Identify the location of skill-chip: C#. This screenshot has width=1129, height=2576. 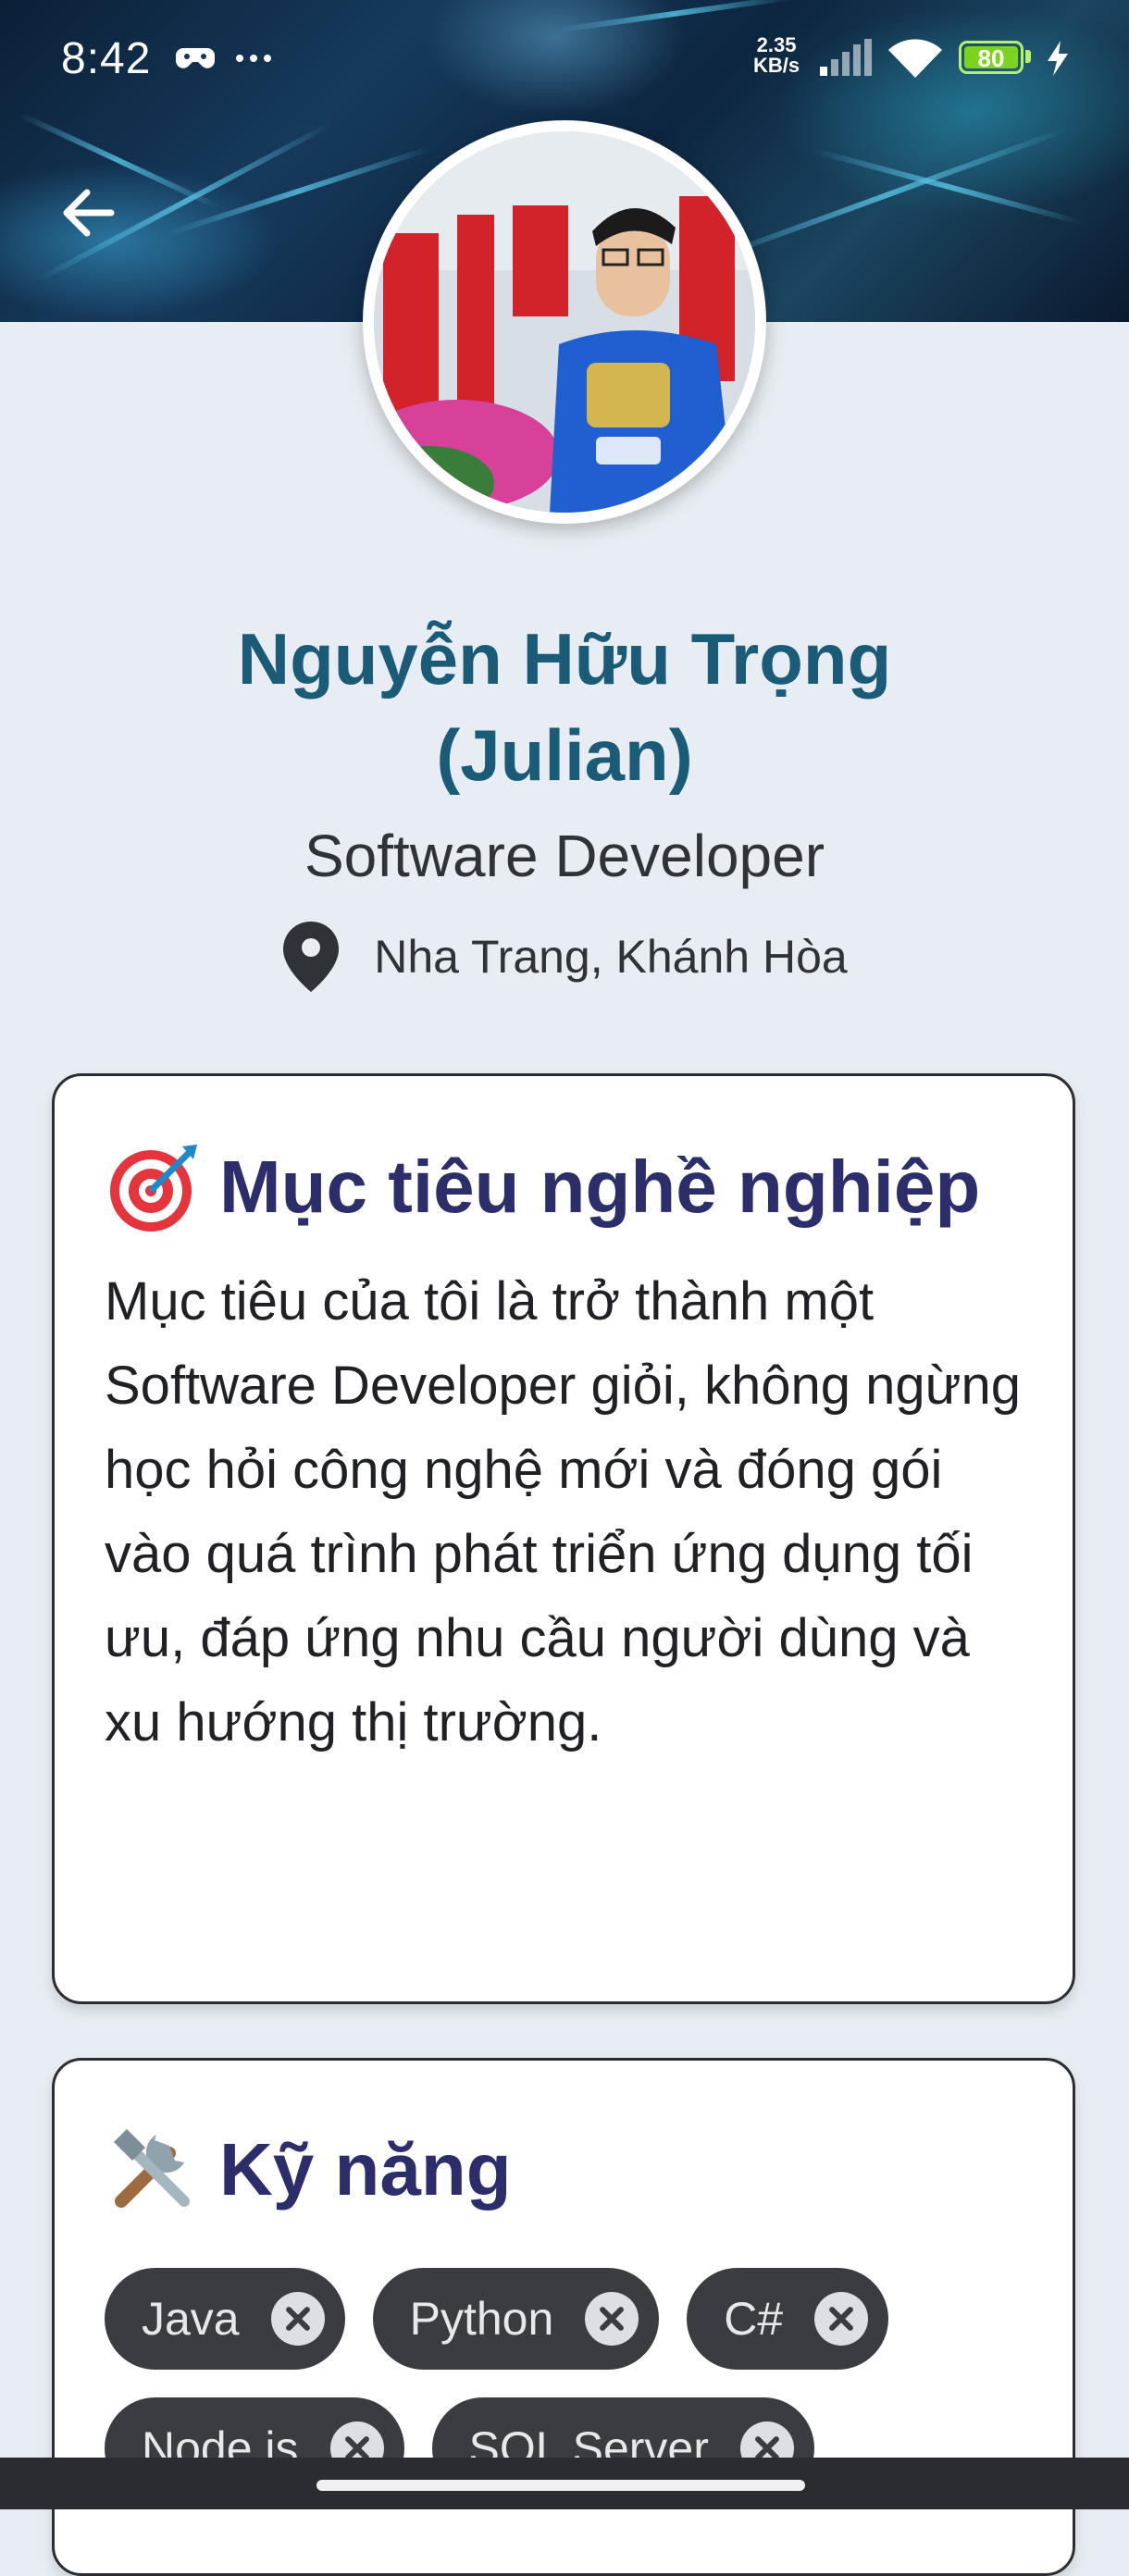
(788, 2319).